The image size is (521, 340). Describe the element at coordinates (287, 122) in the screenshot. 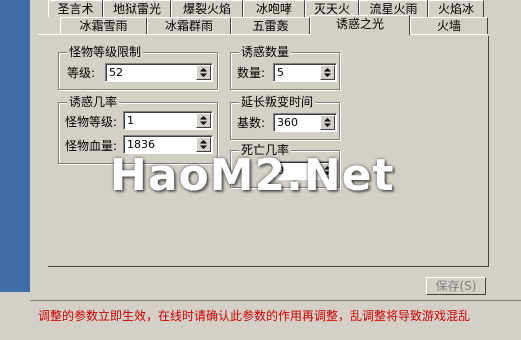

I see `base-value: 360` at that location.